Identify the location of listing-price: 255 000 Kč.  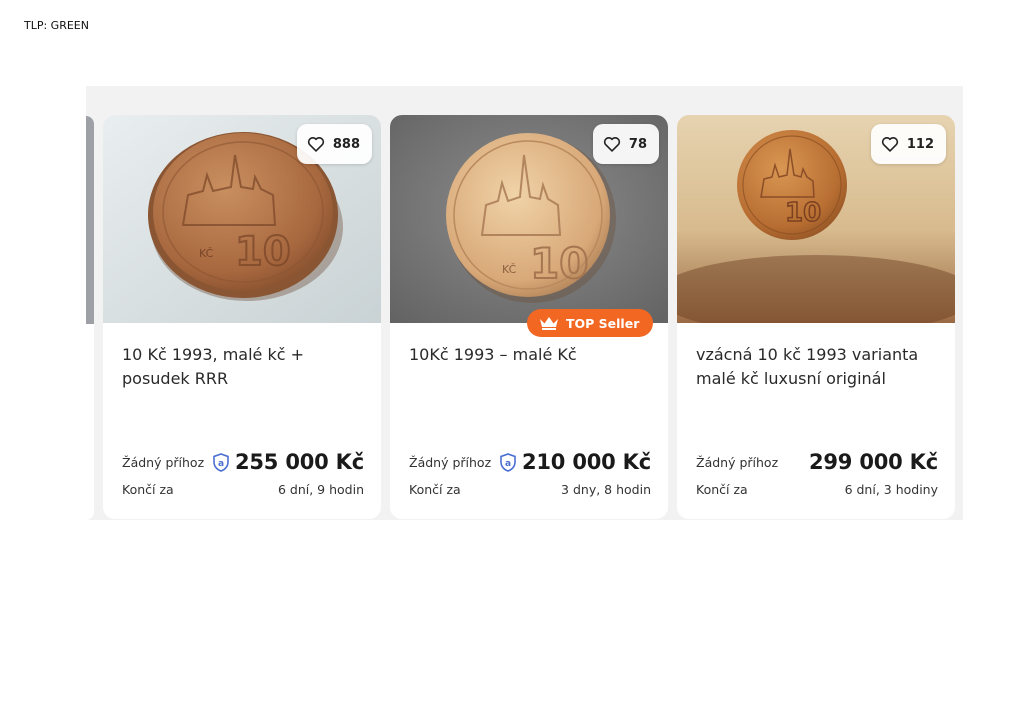
(299, 462).